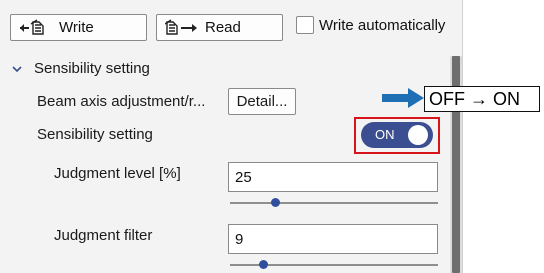 Image resolution: width=544 pixels, height=273 pixels. I want to click on sensibility-setting-label: Sensibility setting, so click(95, 134).